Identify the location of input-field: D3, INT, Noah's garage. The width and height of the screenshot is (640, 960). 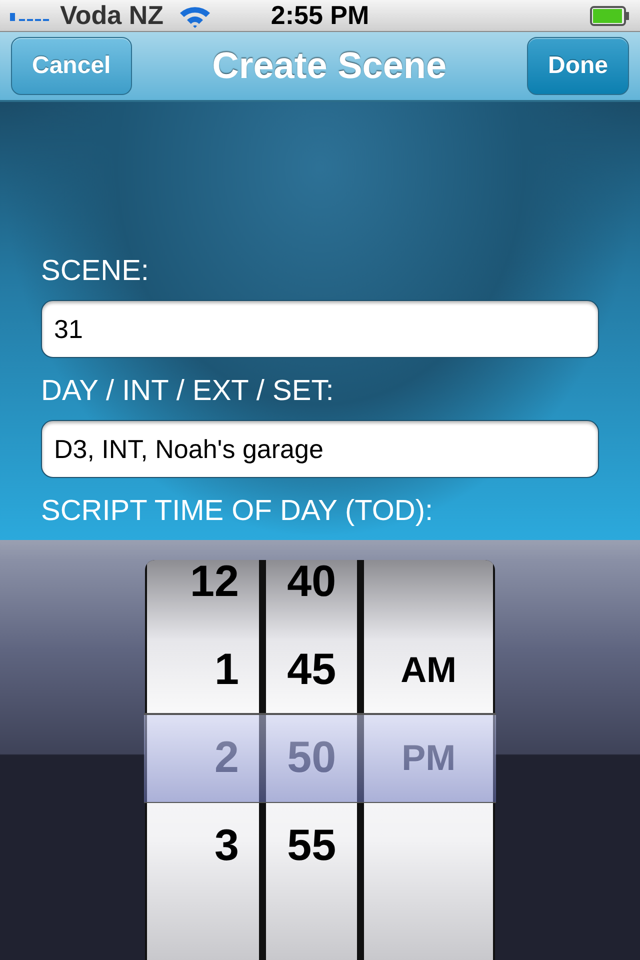
(320, 449).